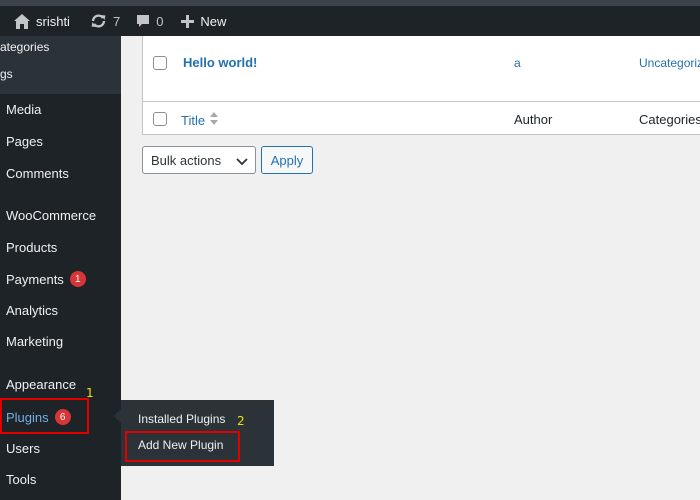 The width and height of the screenshot is (700, 500). I want to click on plugins-highlight-box, so click(44, 416).